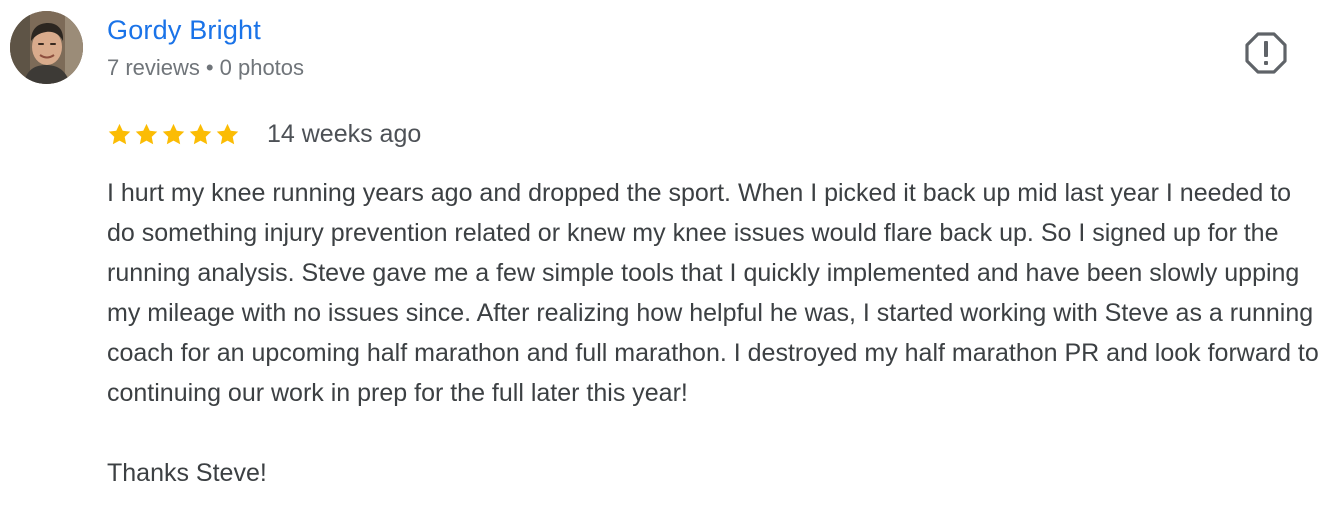  I want to click on review-date: 14 weeks ago, so click(344, 133).